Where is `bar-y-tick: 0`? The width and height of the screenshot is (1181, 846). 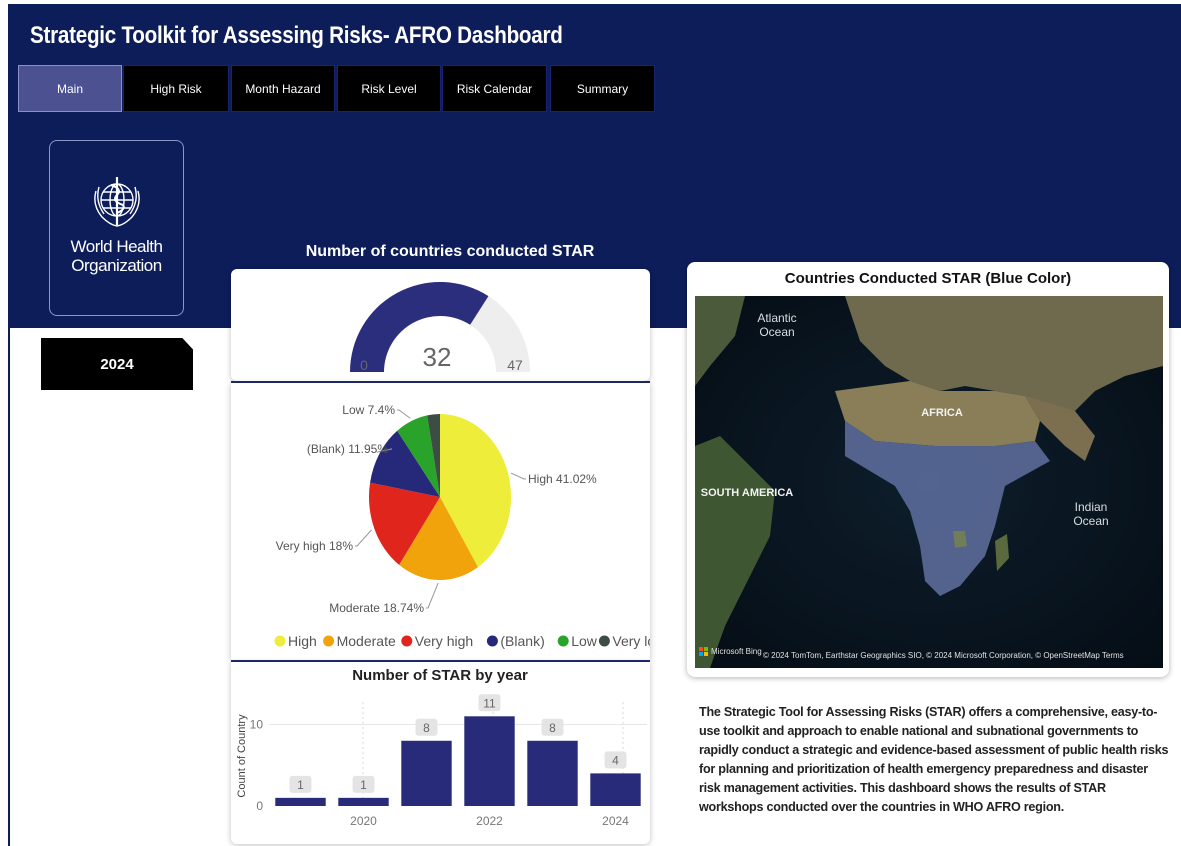
bar-y-tick: 0 is located at coordinates (259, 806).